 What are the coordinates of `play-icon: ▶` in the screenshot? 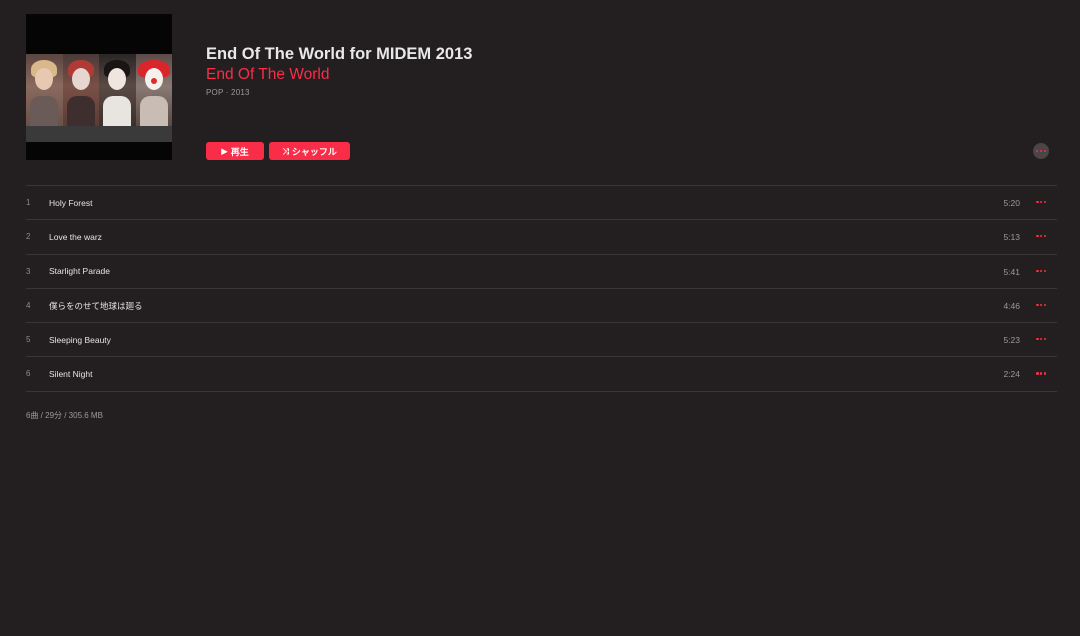 It's located at (224, 150).